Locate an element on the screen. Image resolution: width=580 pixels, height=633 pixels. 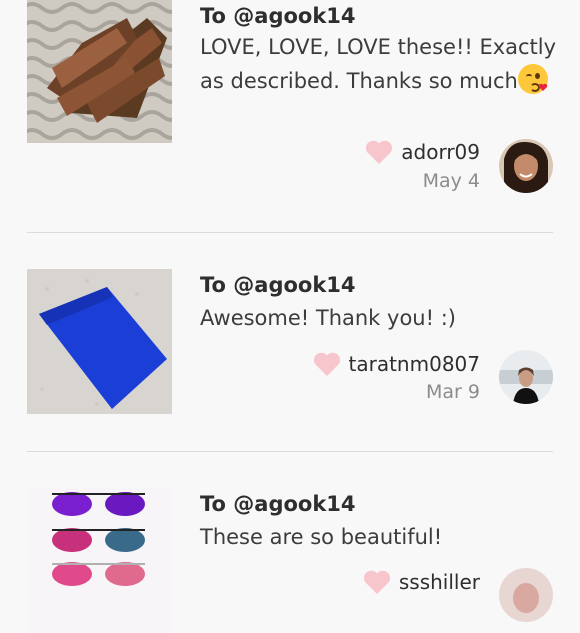
review-message: Awesome! Thank you! :) is located at coordinates (380, 318).